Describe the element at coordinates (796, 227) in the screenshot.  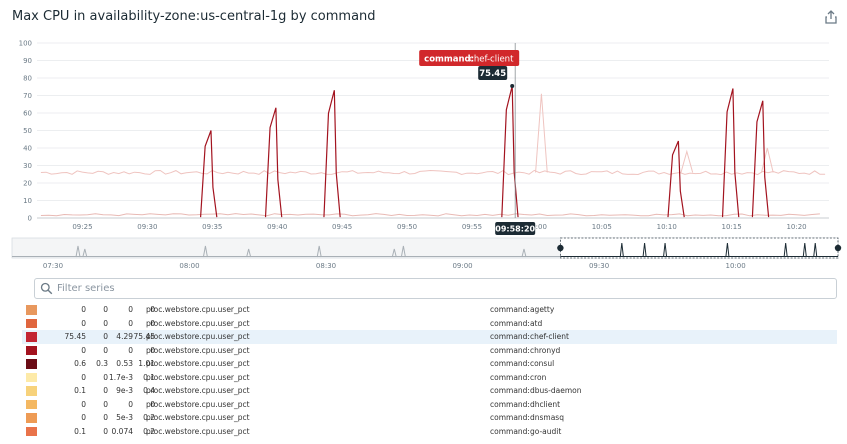
I see `x-tick-label: 10:20` at that location.